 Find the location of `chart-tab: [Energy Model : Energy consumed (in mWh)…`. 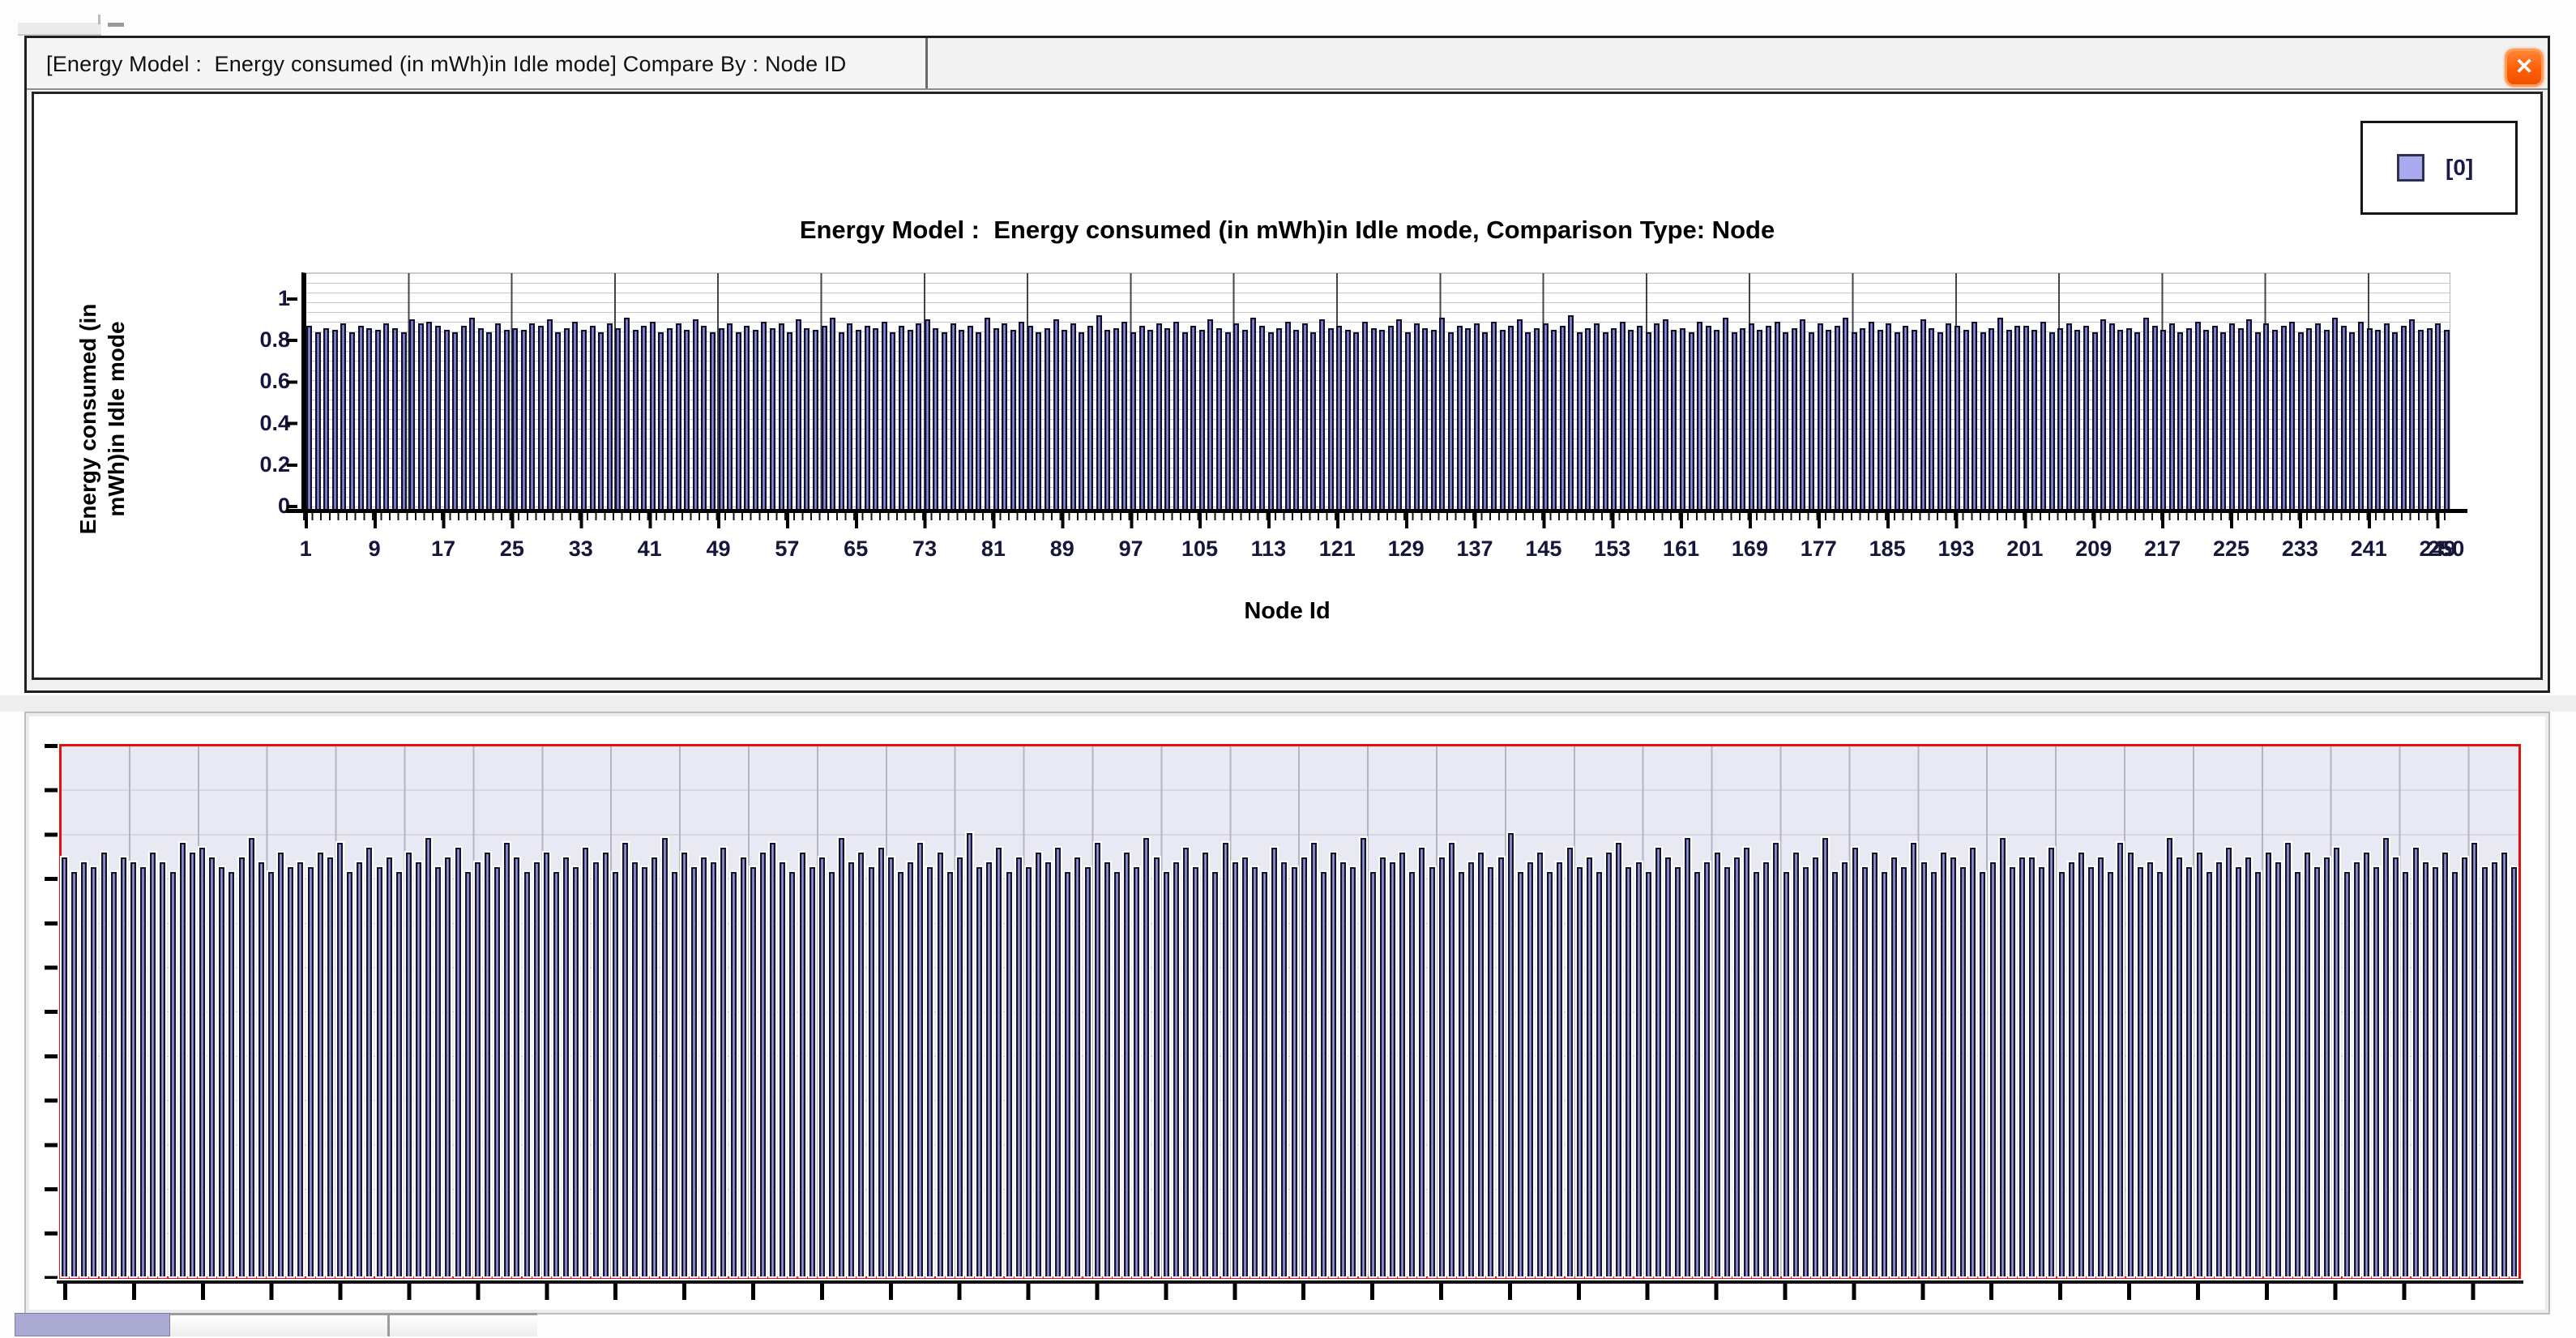

chart-tab: [Energy Model : Energy consumed (in mWh)… is located at coordinates (477, 64).